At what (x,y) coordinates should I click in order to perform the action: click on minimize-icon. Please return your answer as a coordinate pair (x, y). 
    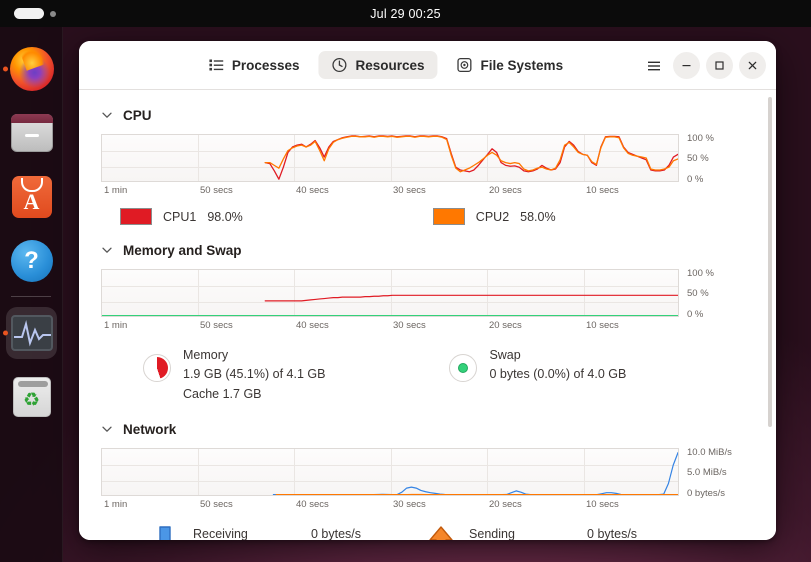
    Looking at the image, I should click on (686, 66).